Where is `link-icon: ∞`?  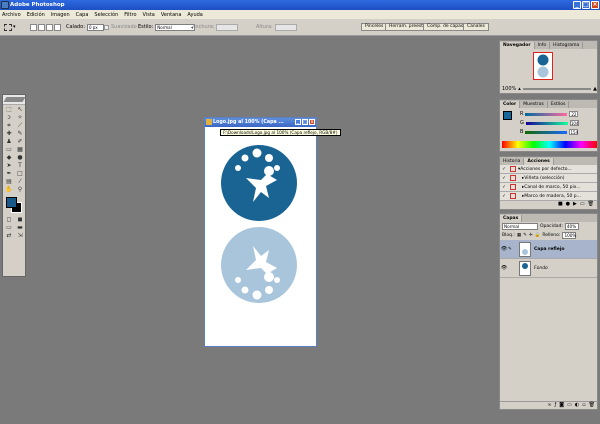 link-icon: ∞ is located at coordinates (549, 405).